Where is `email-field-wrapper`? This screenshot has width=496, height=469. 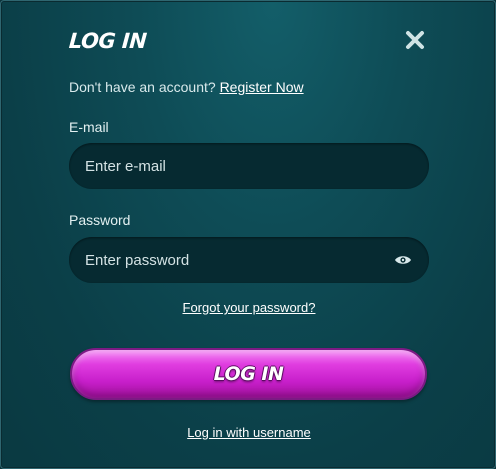 email-field-wrapper is located at coordinates (249, 166).